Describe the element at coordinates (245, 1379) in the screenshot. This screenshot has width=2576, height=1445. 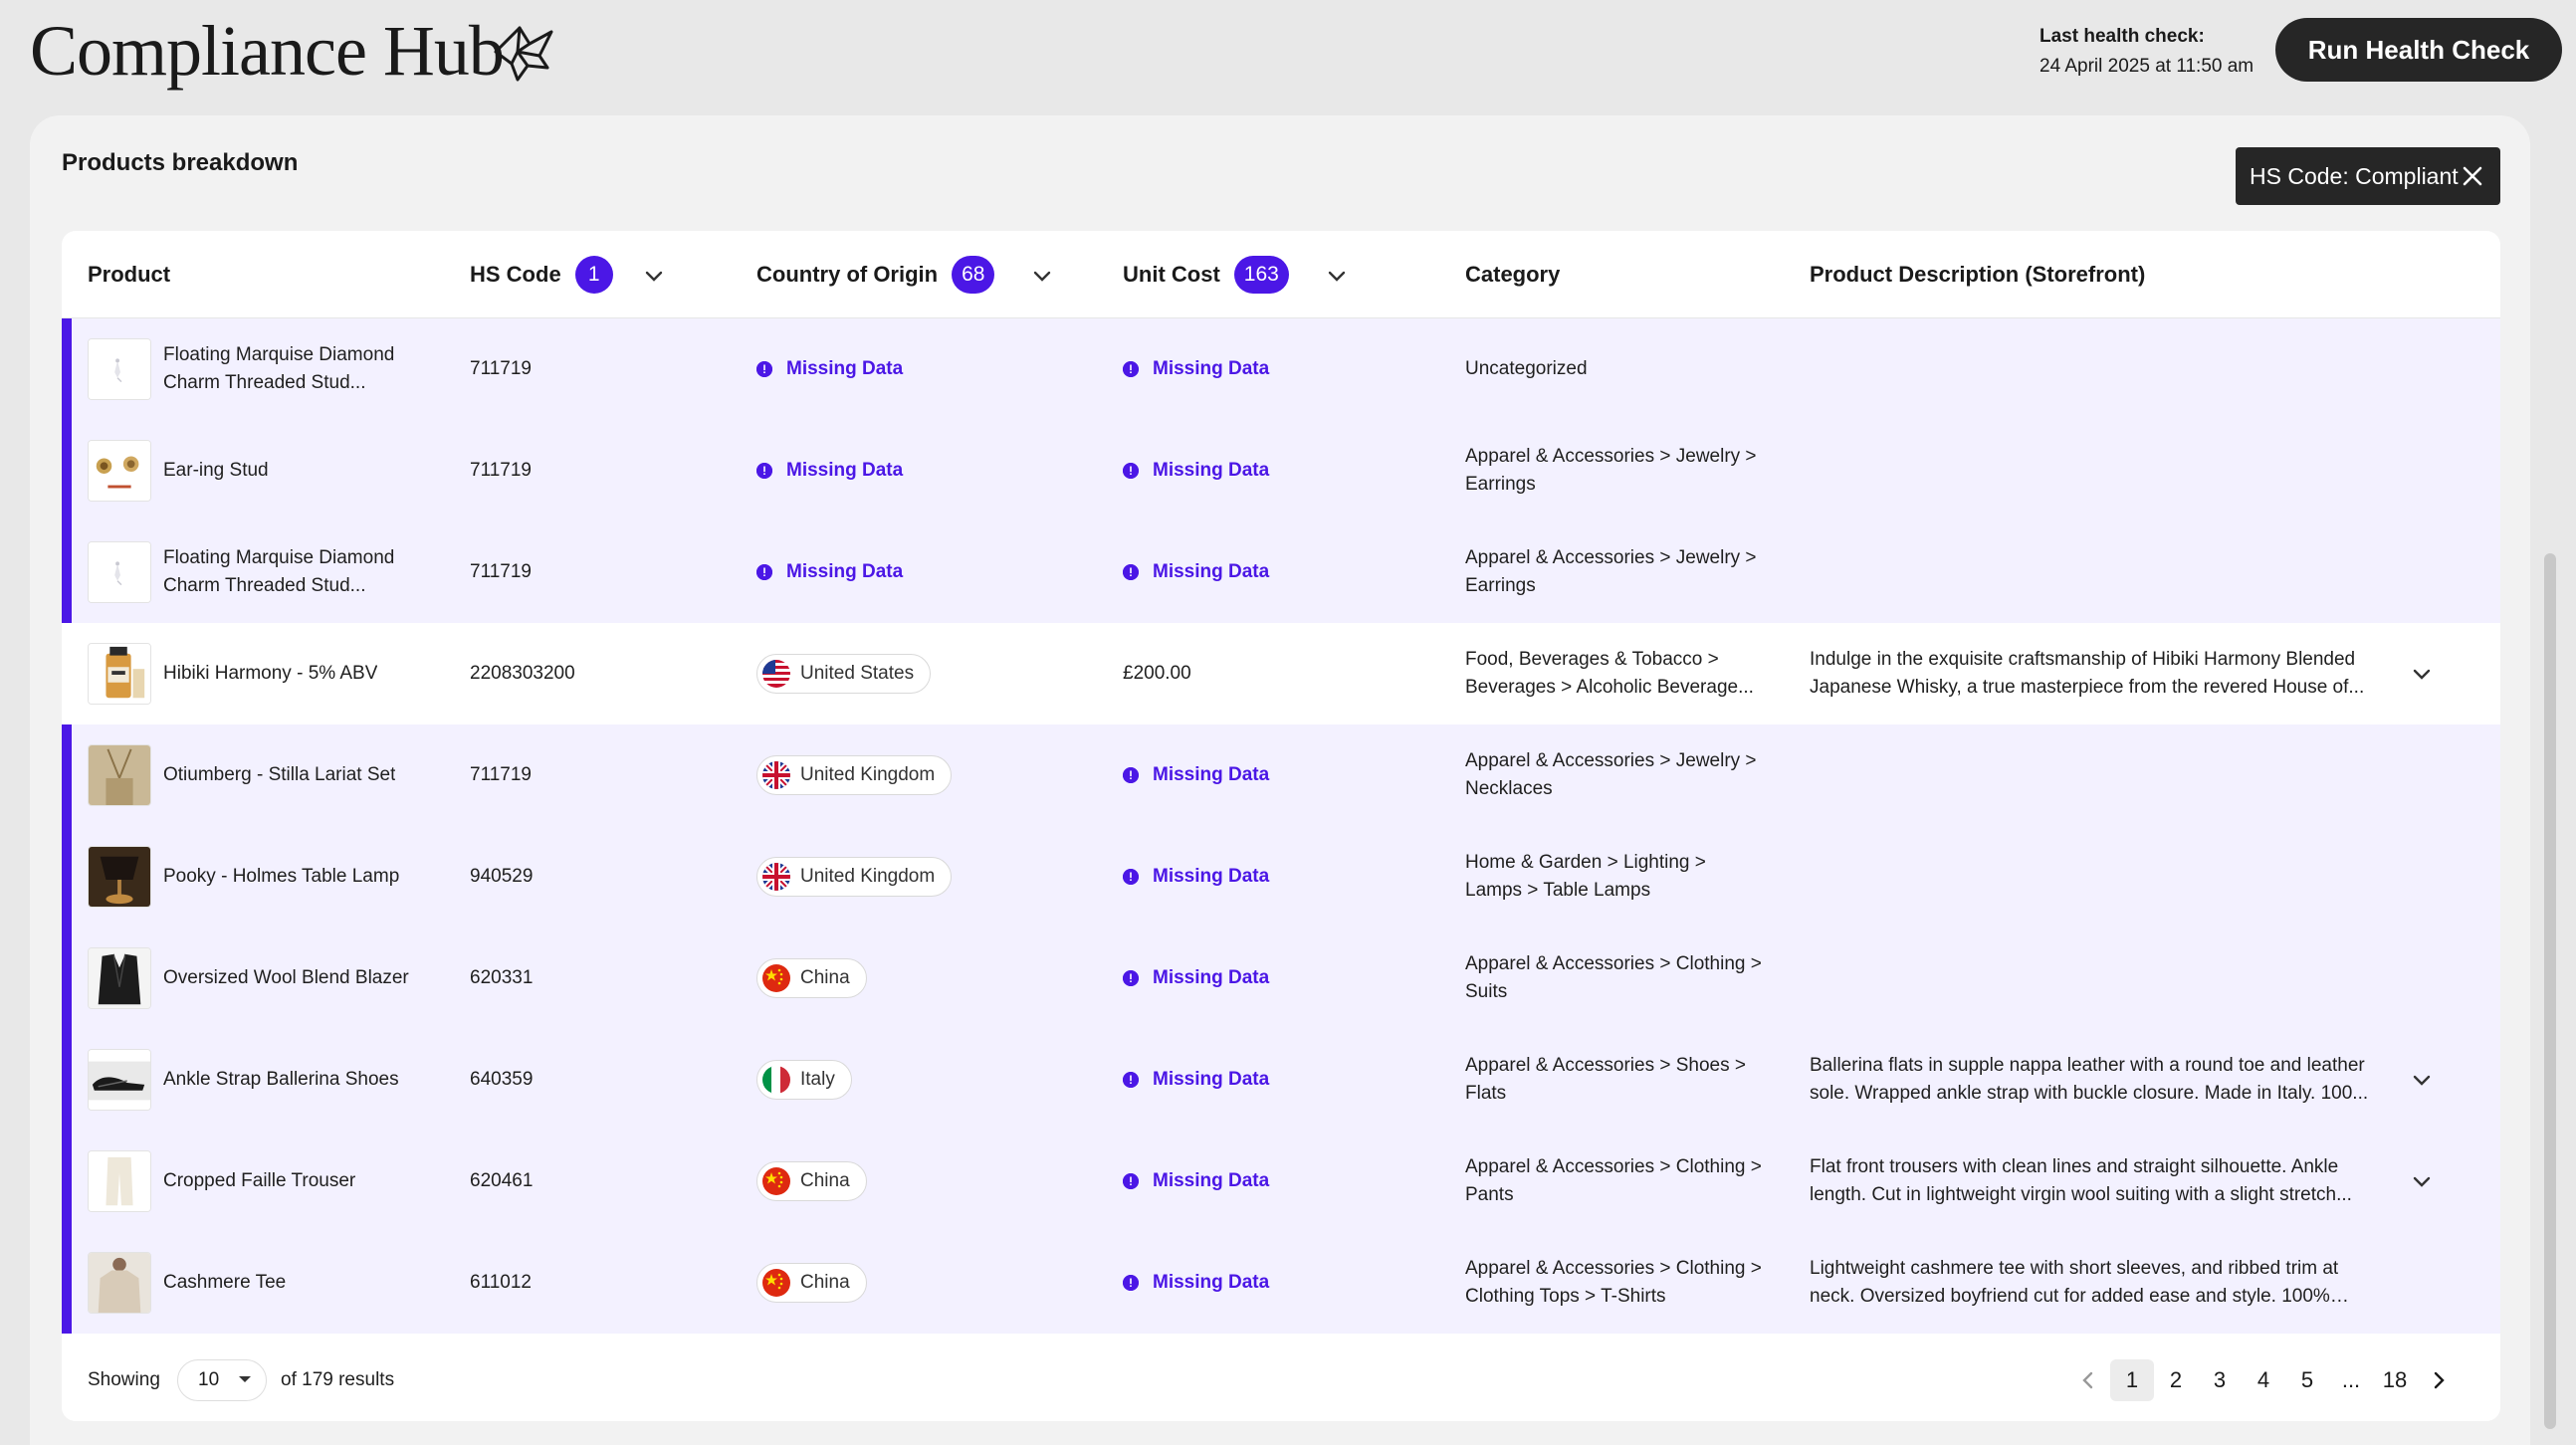
I see `caret-down-icon` at that location.